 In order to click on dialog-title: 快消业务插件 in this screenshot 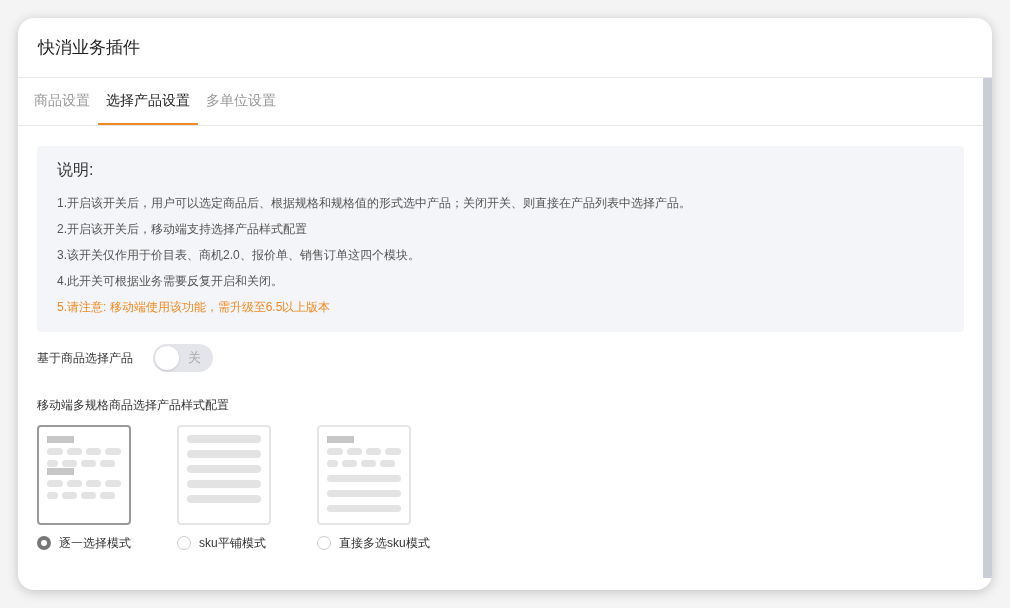, I will do `click(89, 47)`.